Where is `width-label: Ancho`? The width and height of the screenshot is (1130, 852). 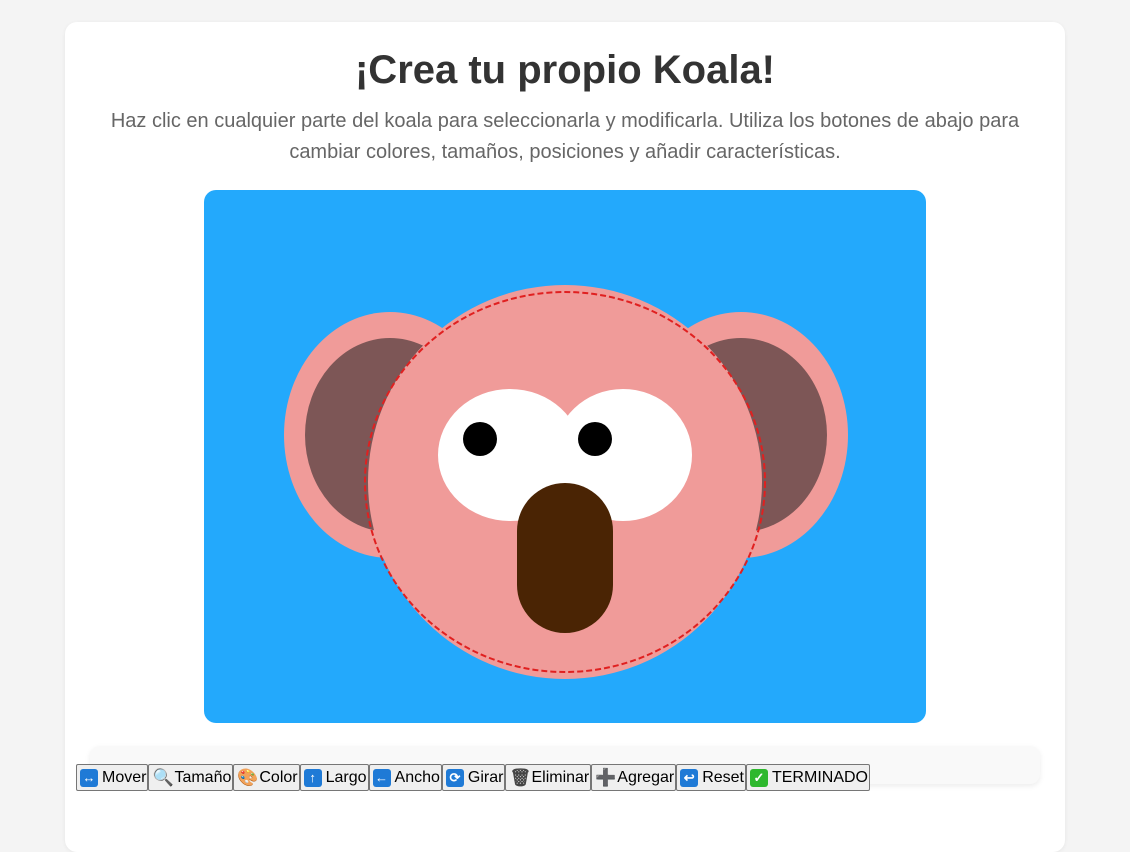
width-label: Ancho is located at coordinates (417, 777).